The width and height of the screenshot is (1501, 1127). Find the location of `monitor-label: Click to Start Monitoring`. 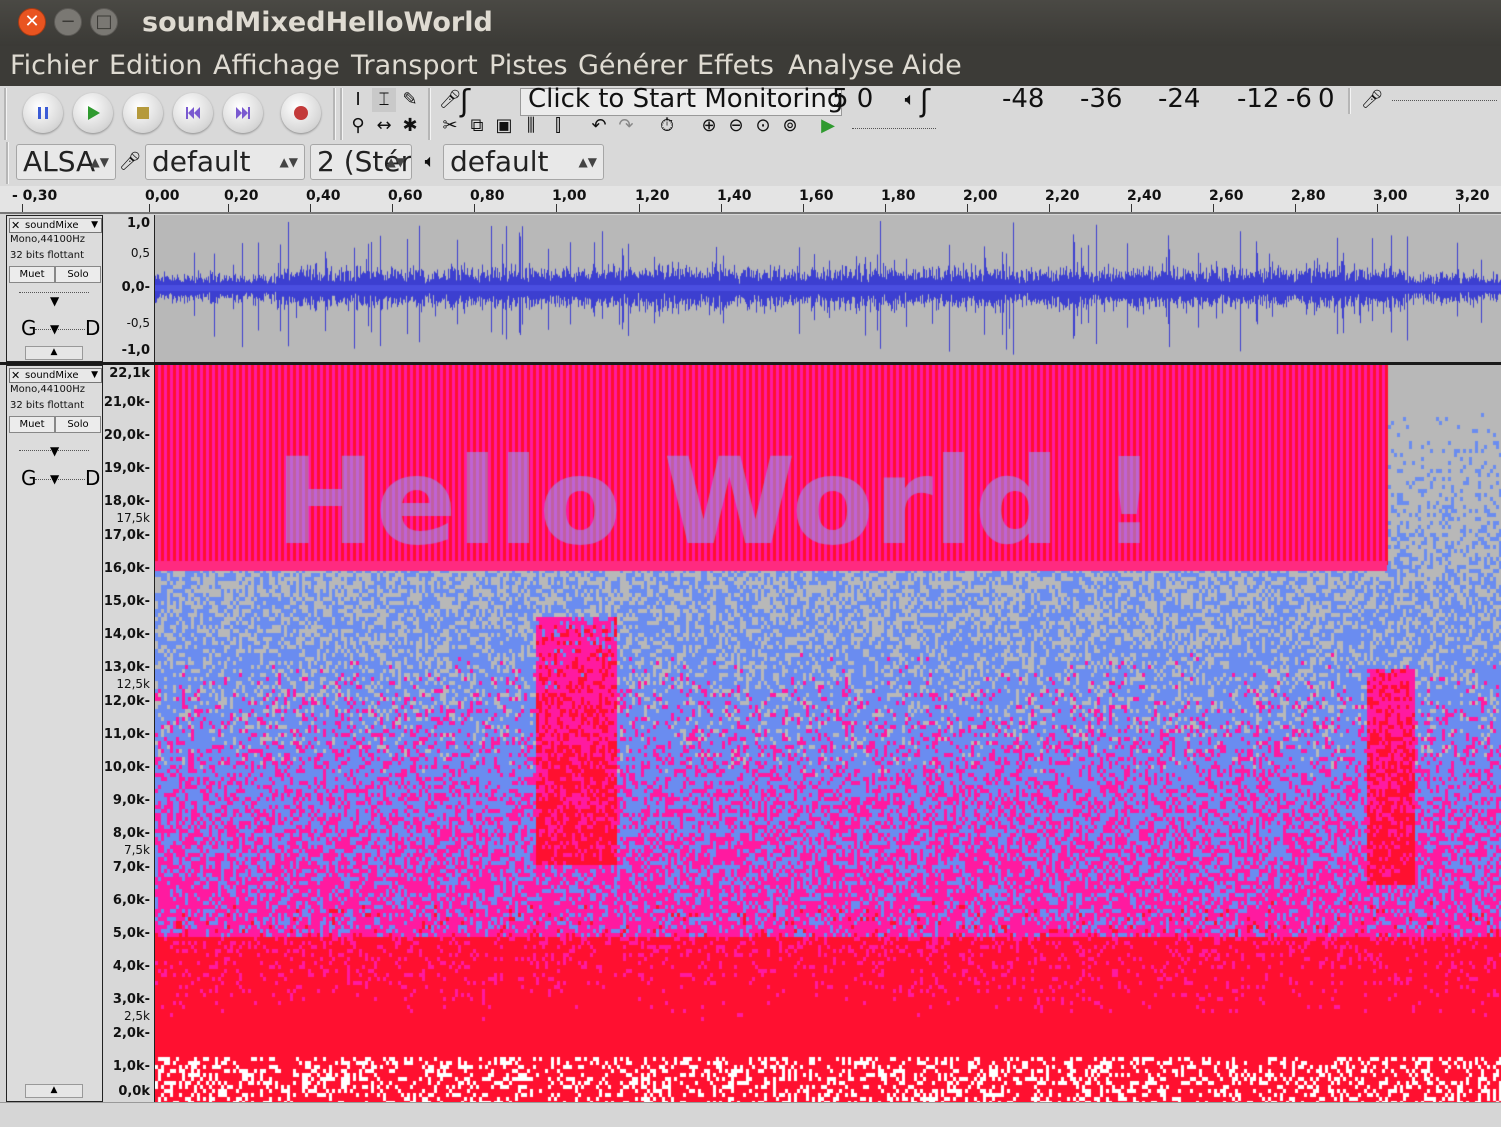

monitor-label: Click to Start Monitoring is located at coordinates (685, 99).